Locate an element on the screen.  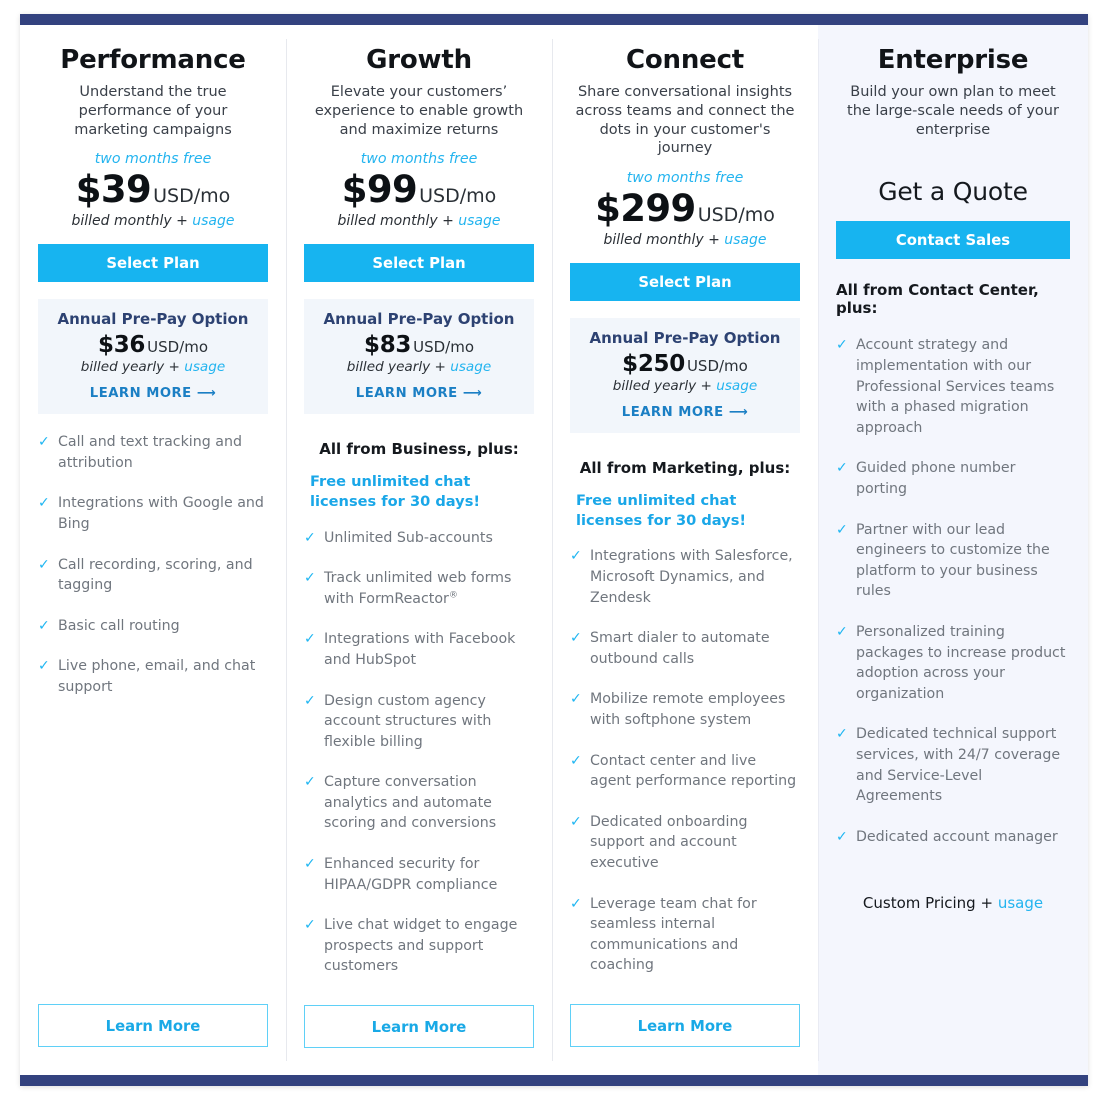
page-title: Performance is located at coordinates (153, 60).